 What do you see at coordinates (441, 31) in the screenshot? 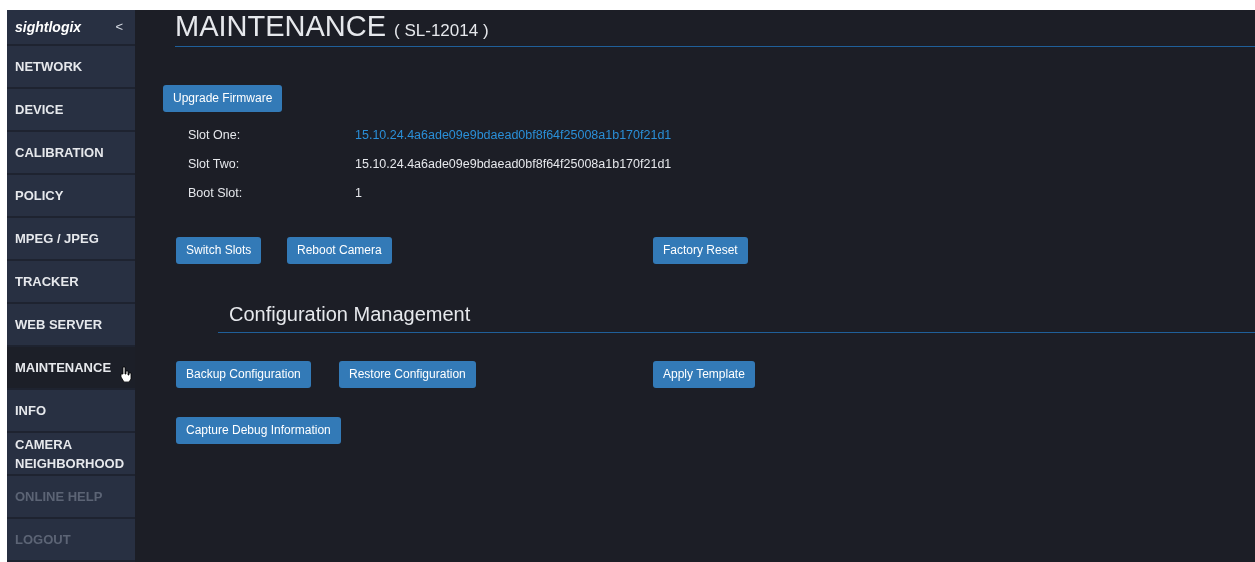
I see `device-id: ( SL-12014 )` at bounding box center [441, 31].